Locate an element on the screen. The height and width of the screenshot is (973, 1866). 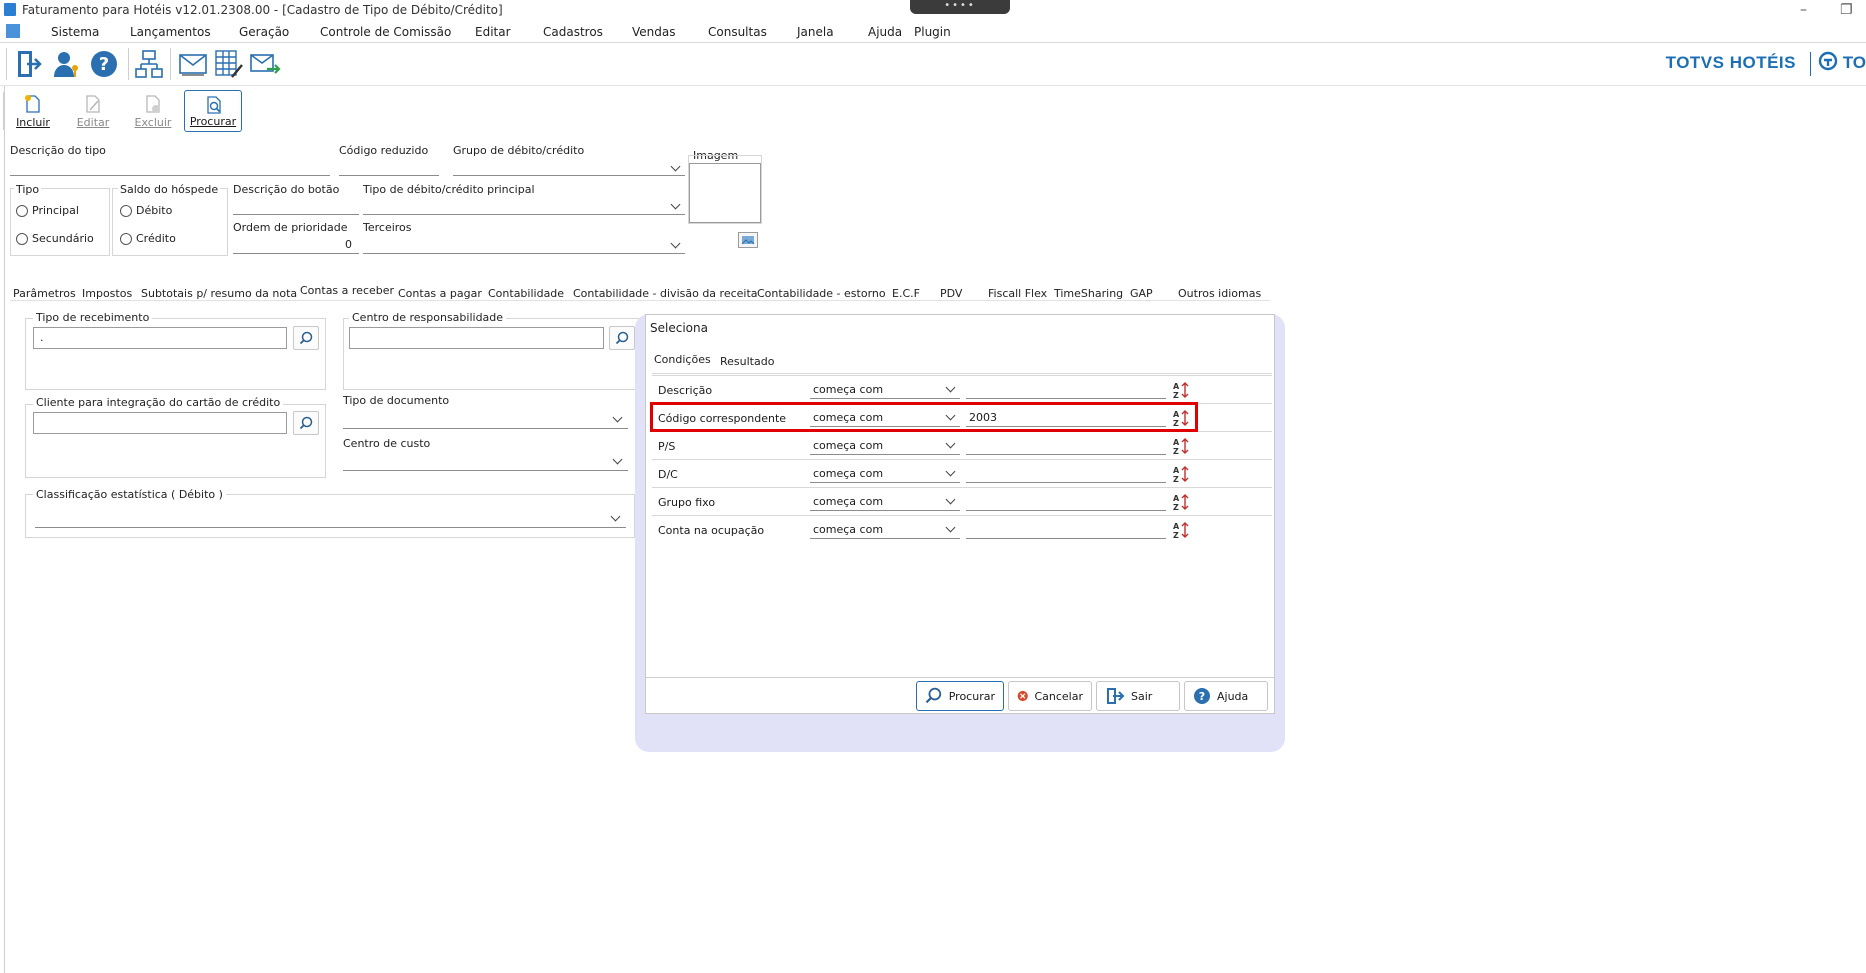
tab-outros-idiomas: Outros idiomas is located at coordinates (1219, 293).